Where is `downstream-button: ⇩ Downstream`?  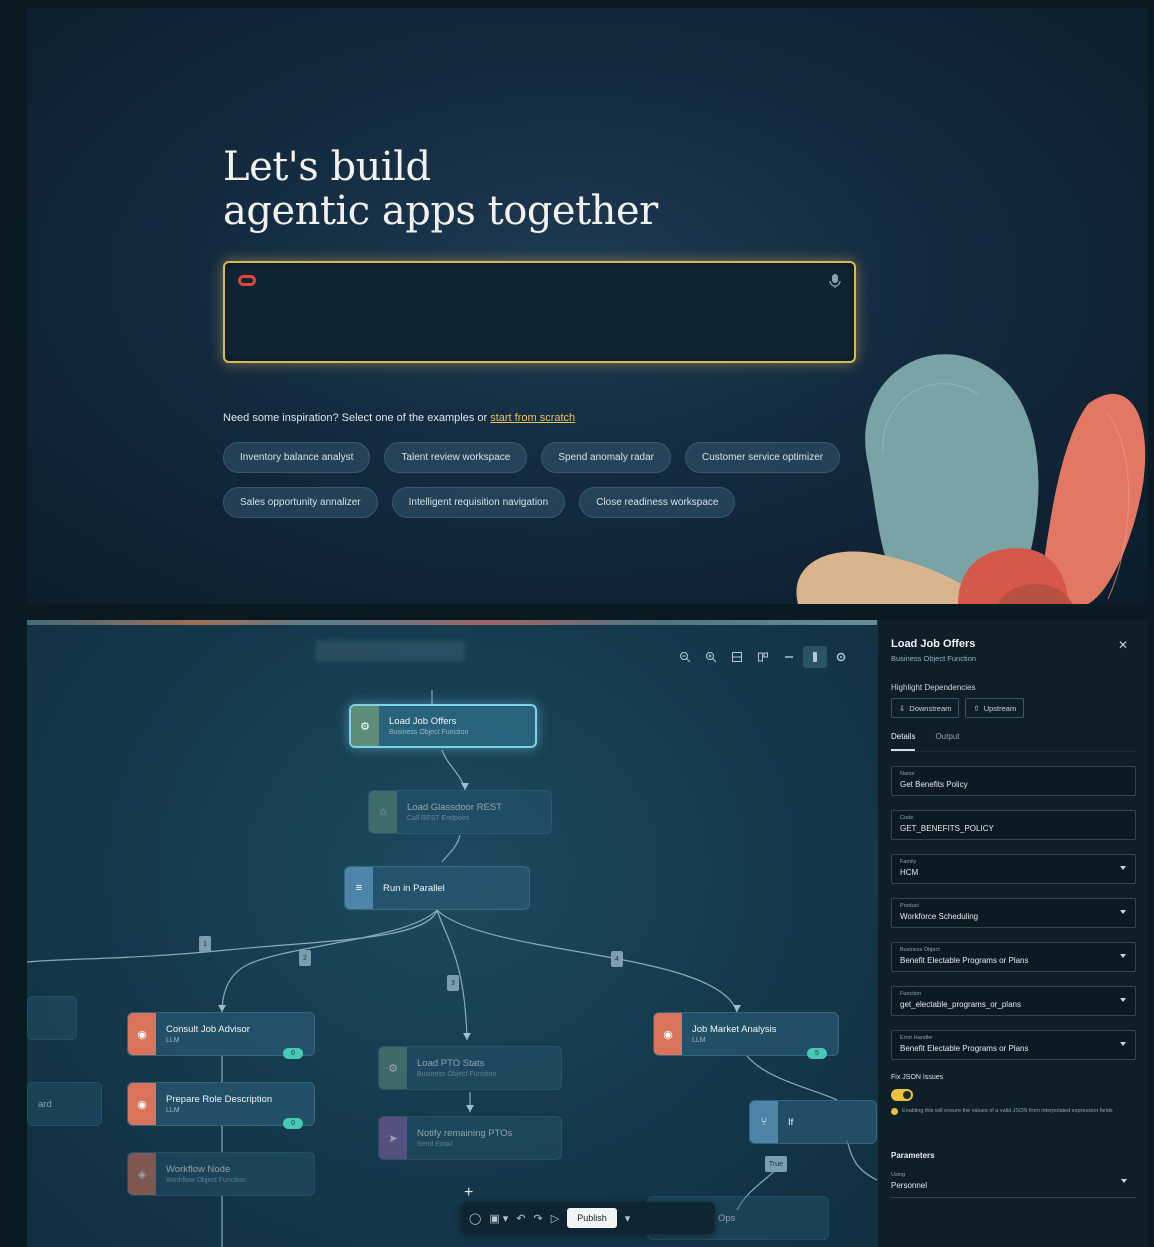 downstream-button: ⇩ Downstream is located at coordinates (925, 708).